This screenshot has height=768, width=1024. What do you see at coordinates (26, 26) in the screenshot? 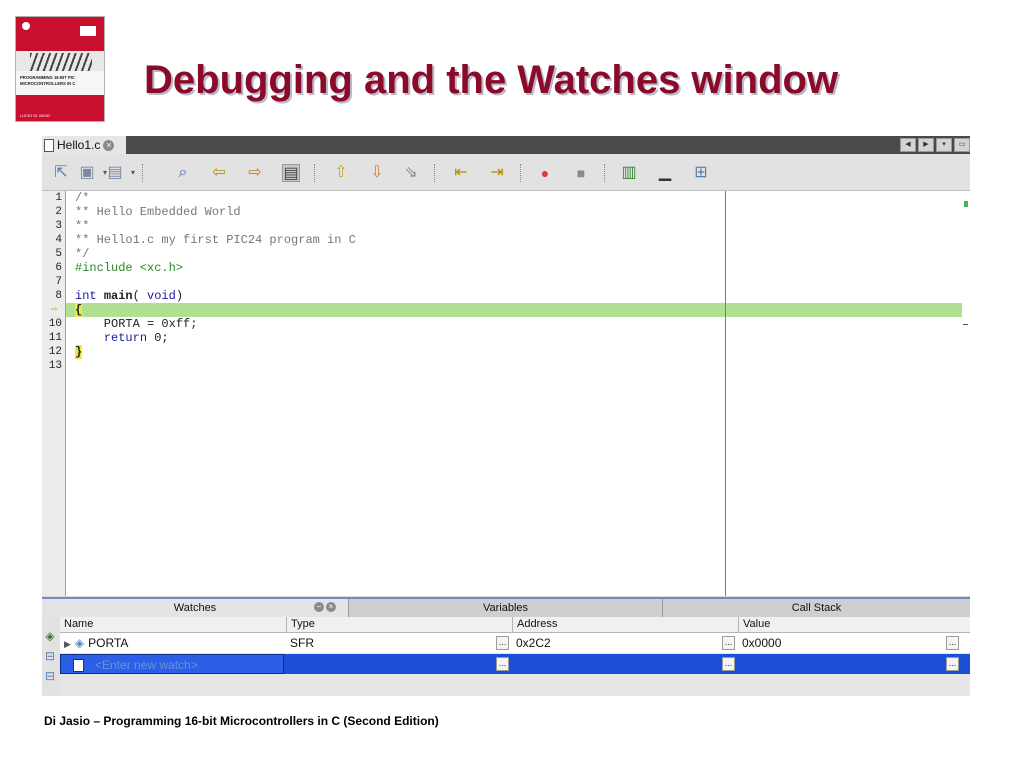
I see `publisher-logo-icon` at bounding box center [26, 26].